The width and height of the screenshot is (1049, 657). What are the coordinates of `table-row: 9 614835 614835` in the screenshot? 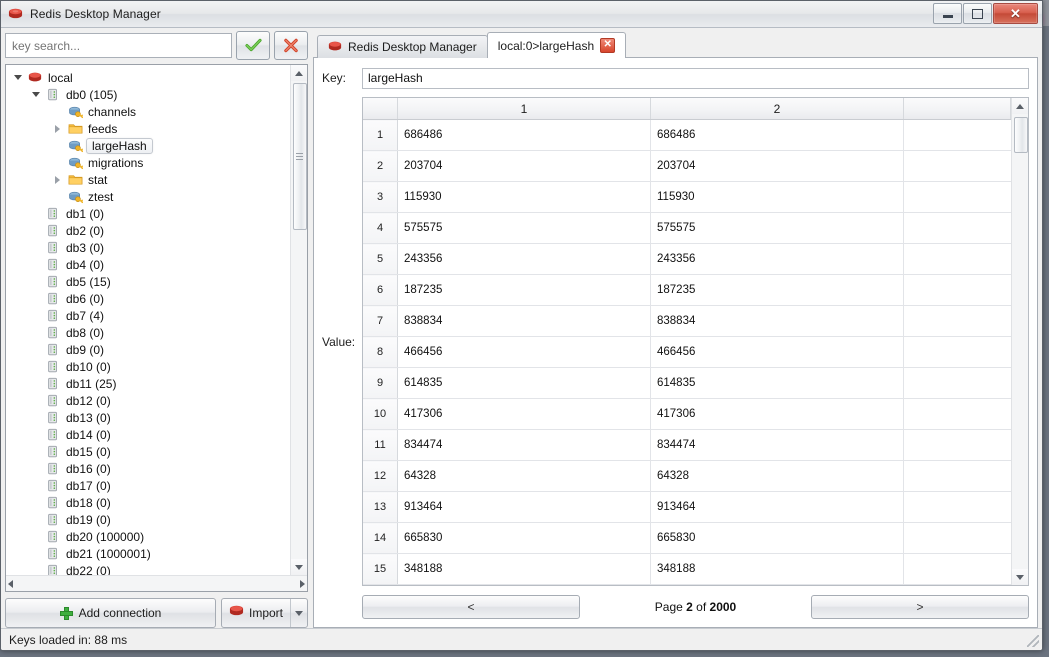 It's located at (687, 383).